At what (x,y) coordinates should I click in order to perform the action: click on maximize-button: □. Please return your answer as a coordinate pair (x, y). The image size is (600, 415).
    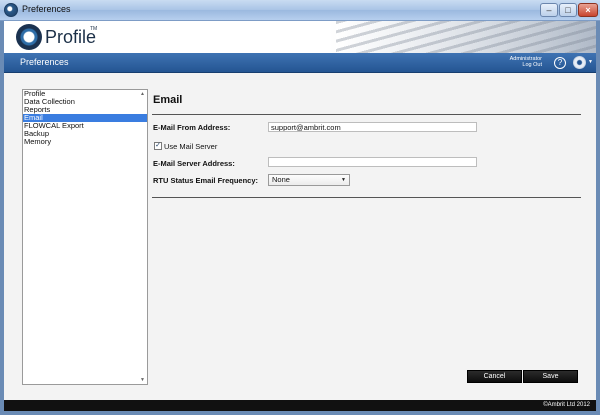
    Looking at the image, I should click on (568, 10).